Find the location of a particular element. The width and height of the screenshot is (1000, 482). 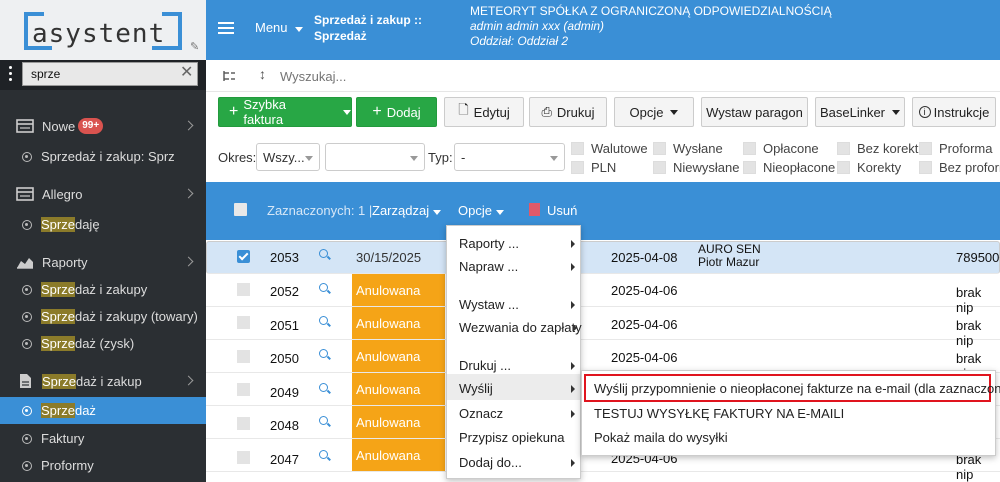

filter-checkbox-korekty is located at coordinates (843, 167).